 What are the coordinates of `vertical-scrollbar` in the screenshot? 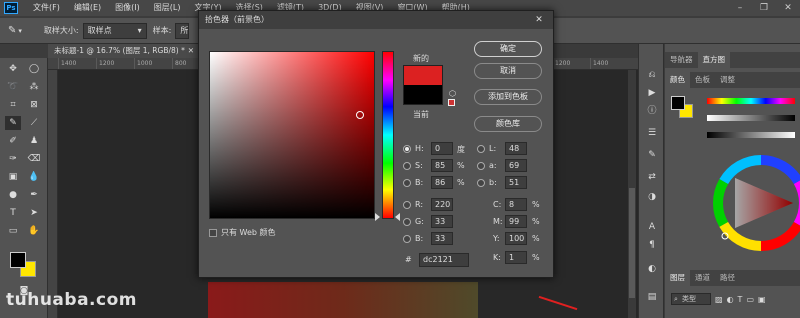 It's located at (632, 194).